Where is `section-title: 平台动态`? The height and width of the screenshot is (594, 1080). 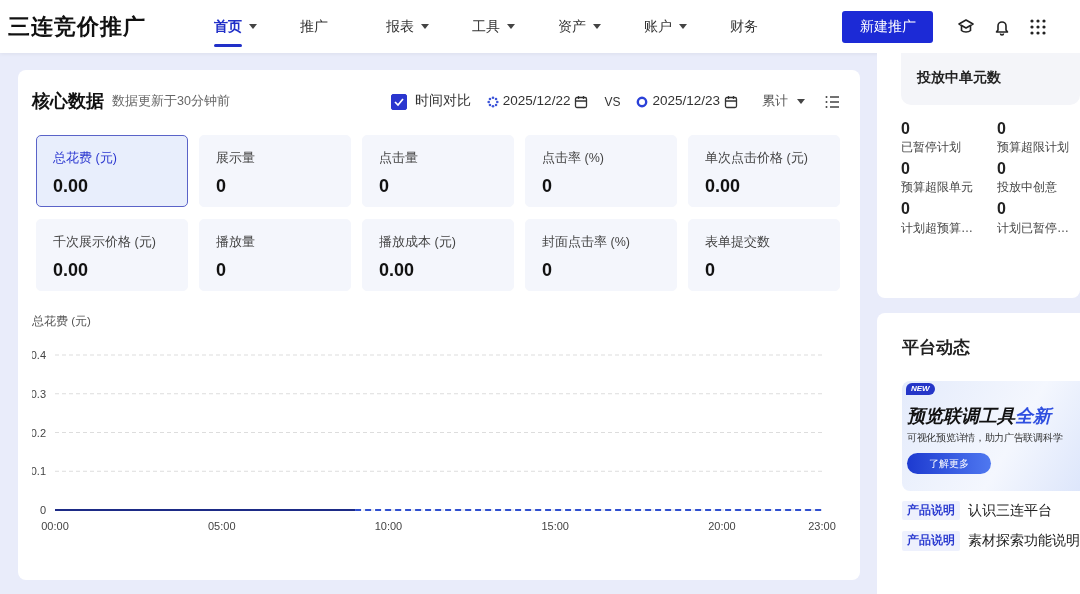
section-title: 平台动态 is located at coordinates (936, 348).